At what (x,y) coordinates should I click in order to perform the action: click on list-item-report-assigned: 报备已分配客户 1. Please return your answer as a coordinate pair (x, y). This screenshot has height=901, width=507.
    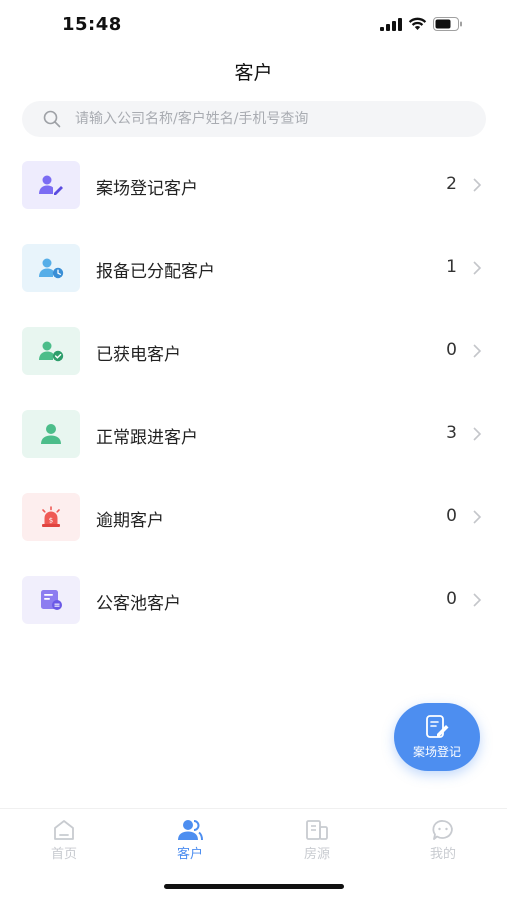
    Looking at the image, I should click on (253, 269).